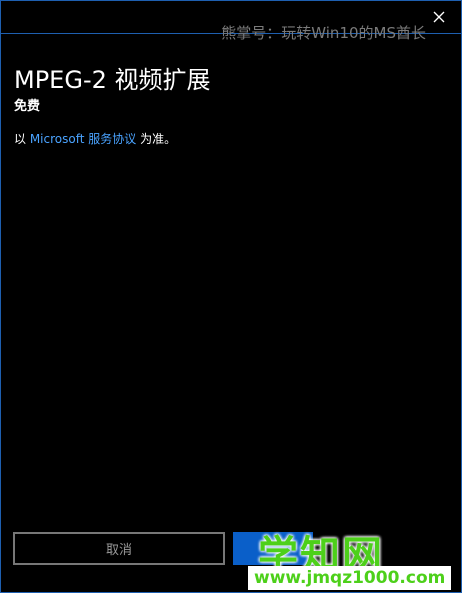  I want to click on watermark-text: 熊掌号：玩转Win10的MS酋长, so click(323, 33).